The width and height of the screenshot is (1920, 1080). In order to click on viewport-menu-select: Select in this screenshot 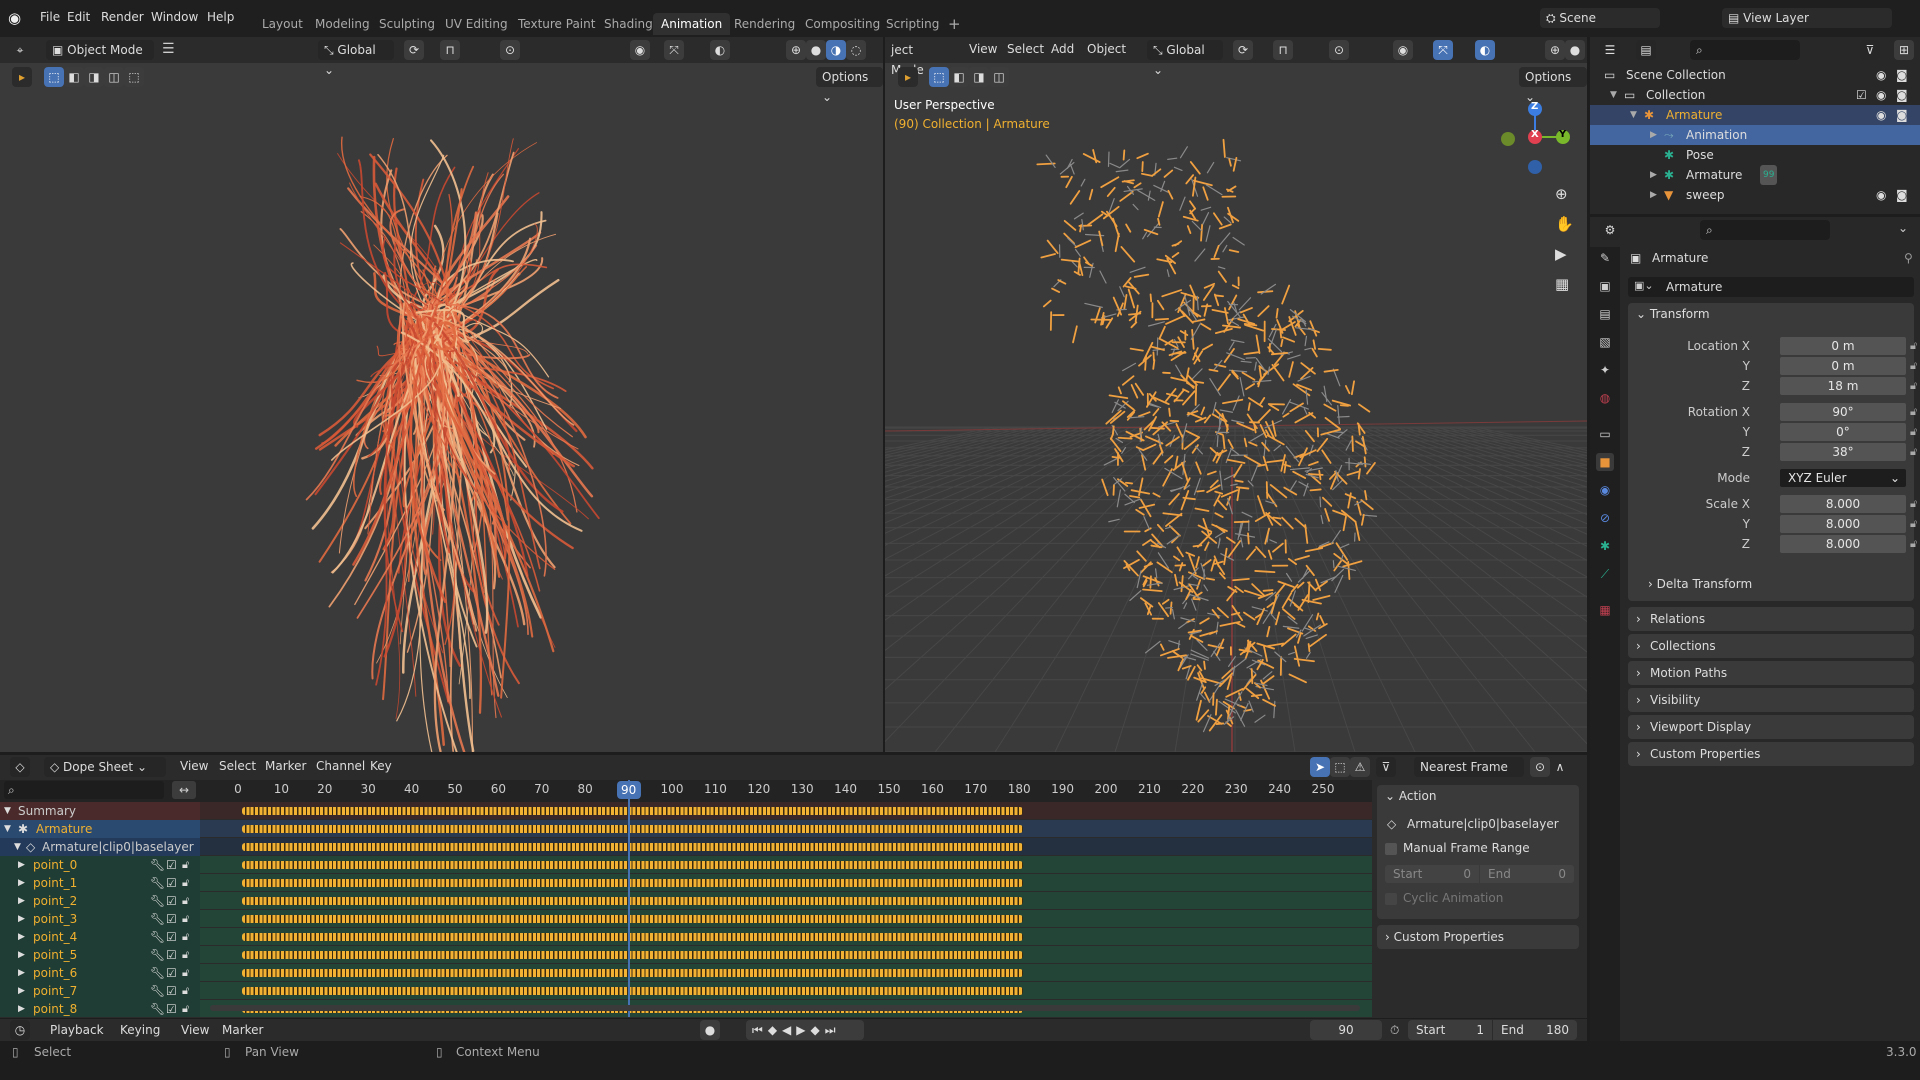, I will do `click(1025, 49)`.